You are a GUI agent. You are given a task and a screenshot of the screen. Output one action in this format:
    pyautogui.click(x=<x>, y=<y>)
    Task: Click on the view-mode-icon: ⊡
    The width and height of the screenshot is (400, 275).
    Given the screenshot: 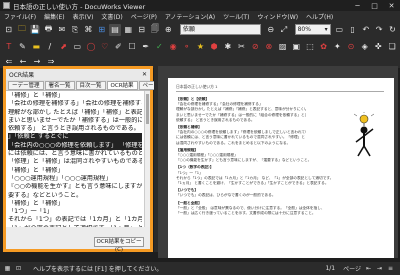 What is the action you would take?
    pyautogui.click(x=18, y=268)
    